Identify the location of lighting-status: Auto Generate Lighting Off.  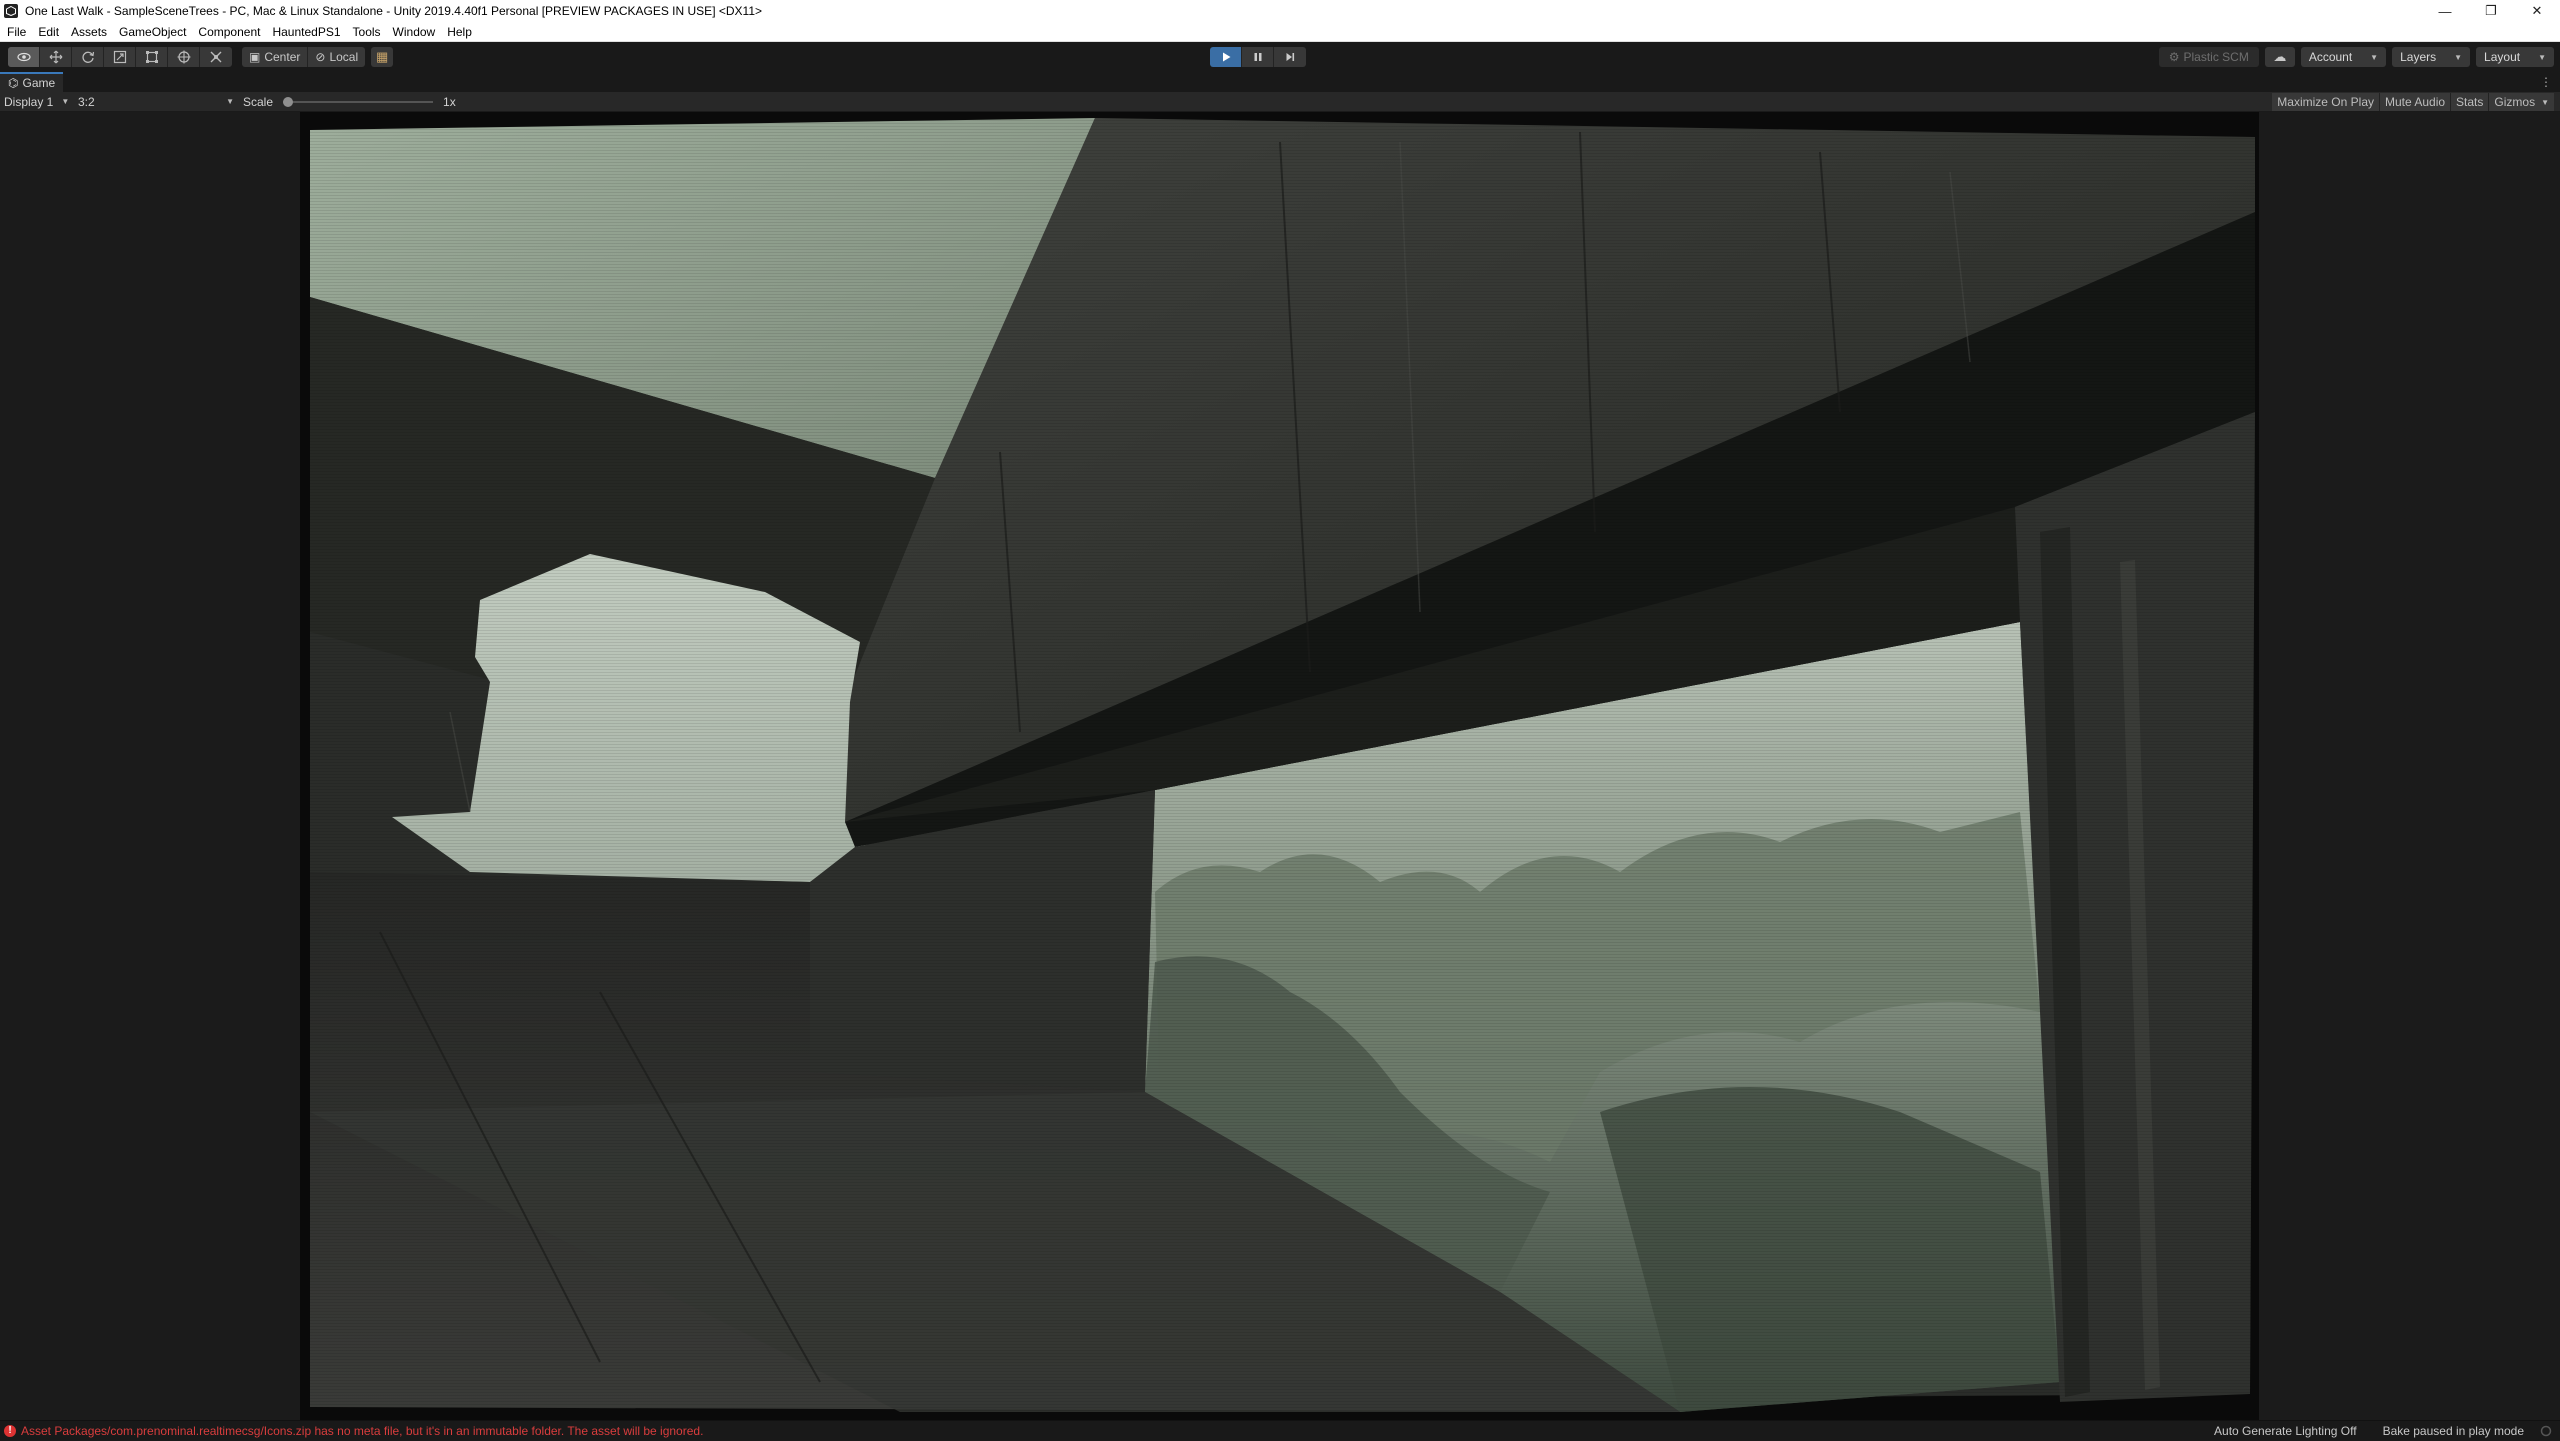
(2285, 1431).